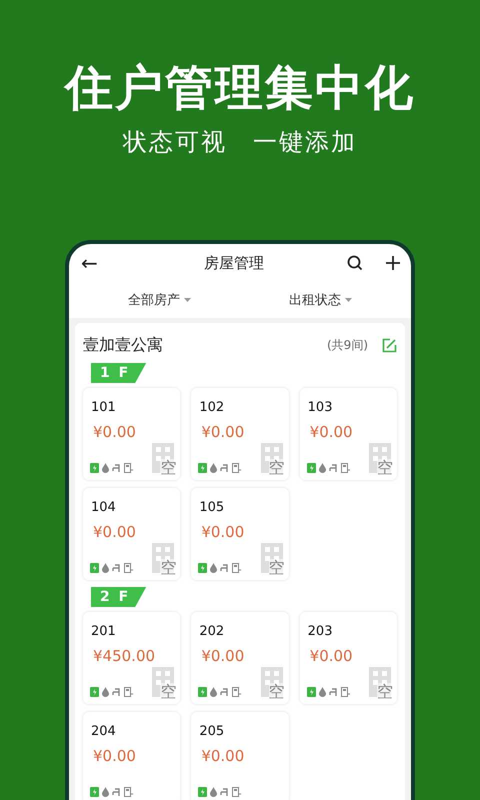 The height and width of the screenshot is (800, 480). I want to click on room-card: 201 ¥450.00 空, so click(131, 658).